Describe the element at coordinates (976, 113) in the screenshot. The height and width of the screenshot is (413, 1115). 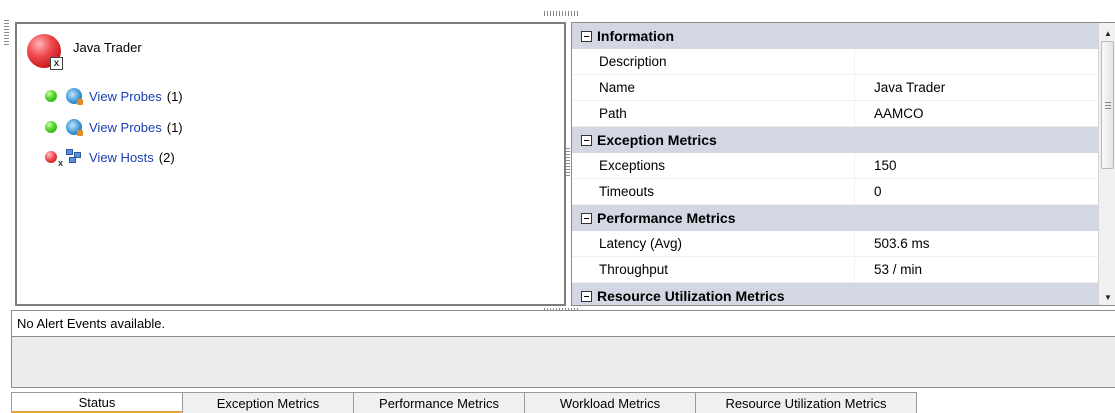
I see `property-value: AAMCO` at that location.